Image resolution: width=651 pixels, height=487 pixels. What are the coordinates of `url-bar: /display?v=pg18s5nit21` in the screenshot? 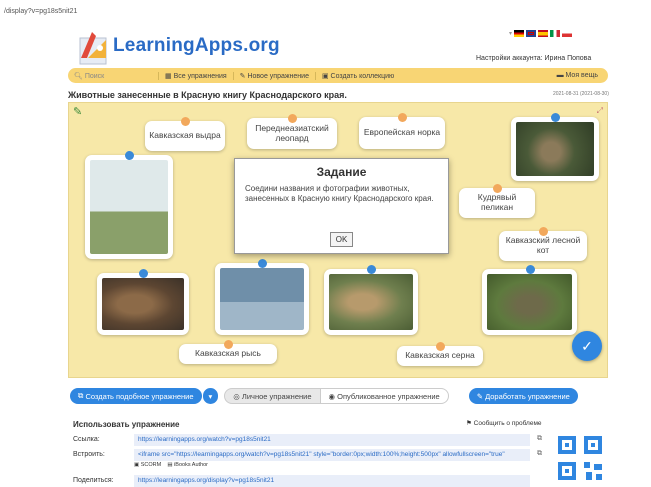 It's located at (40, 11).